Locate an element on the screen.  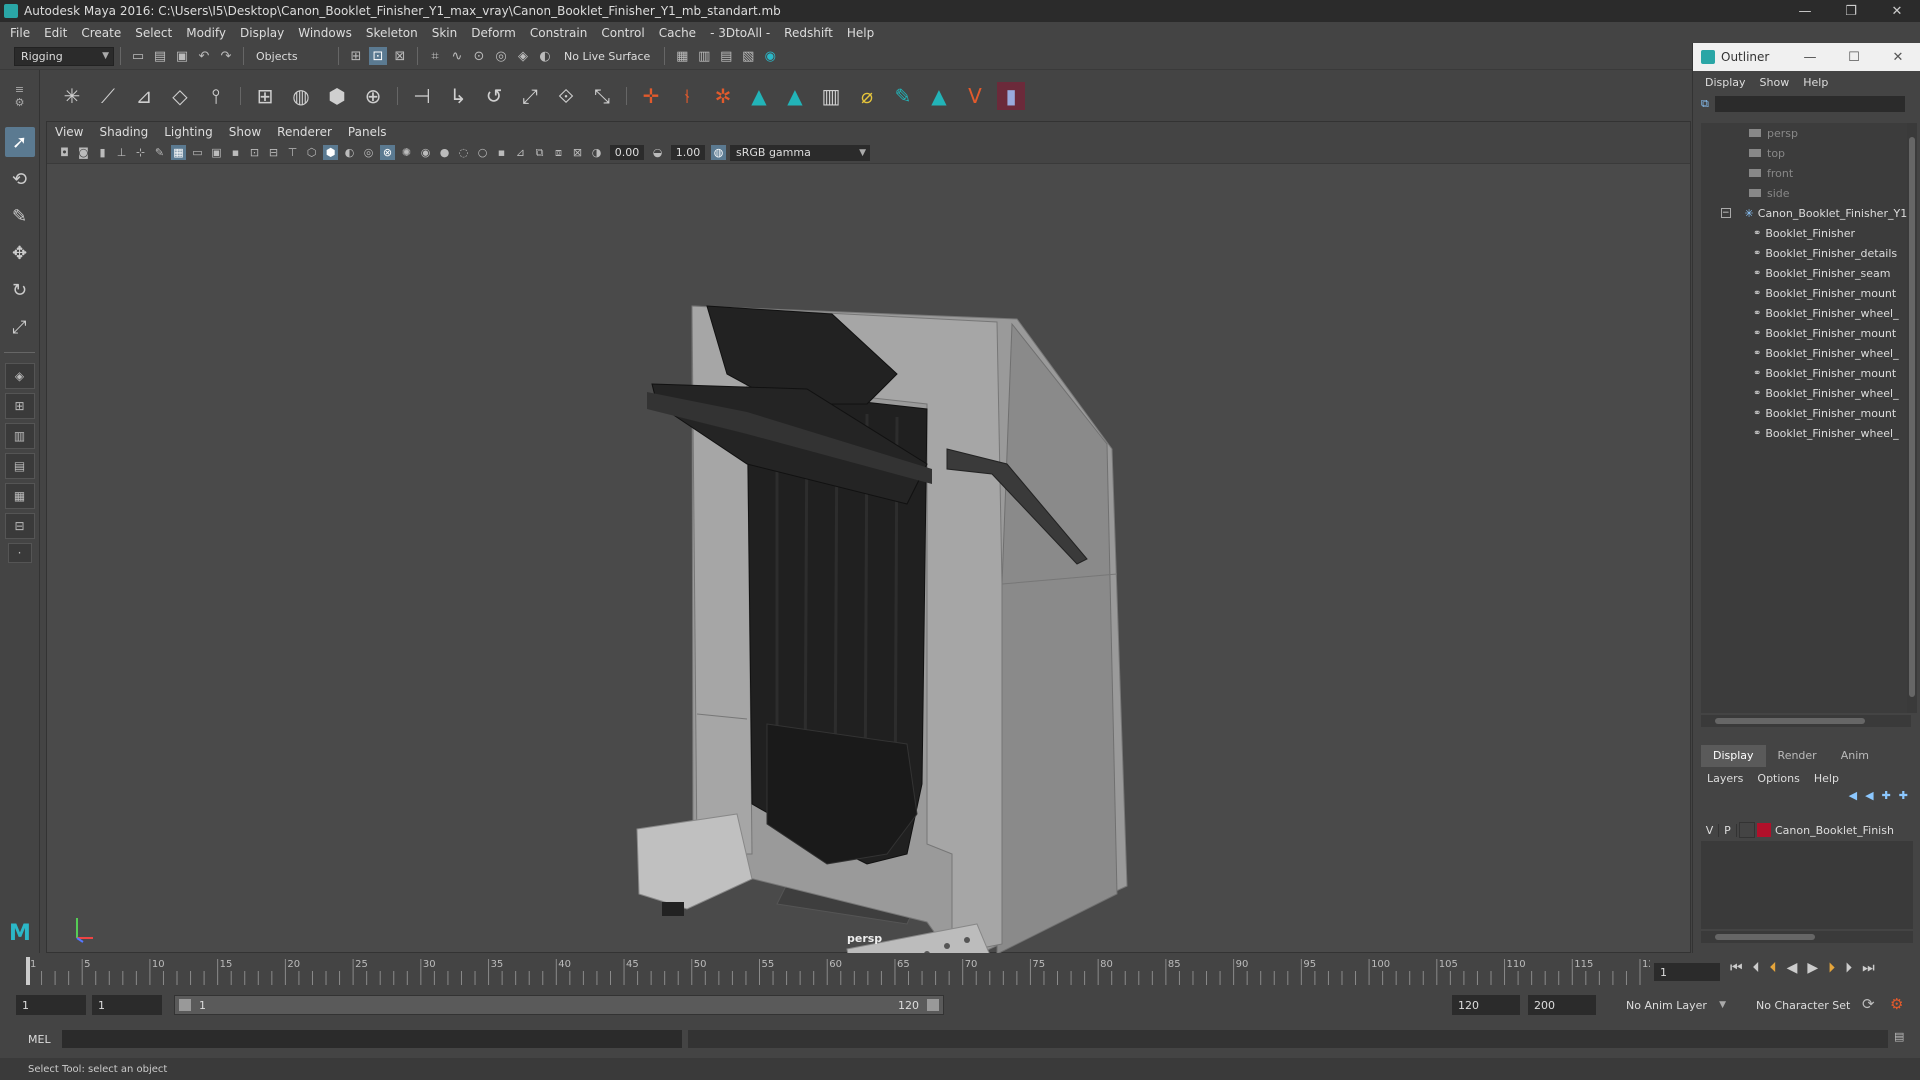
locator-icon: ✛ is located at coordinates (651, 96).